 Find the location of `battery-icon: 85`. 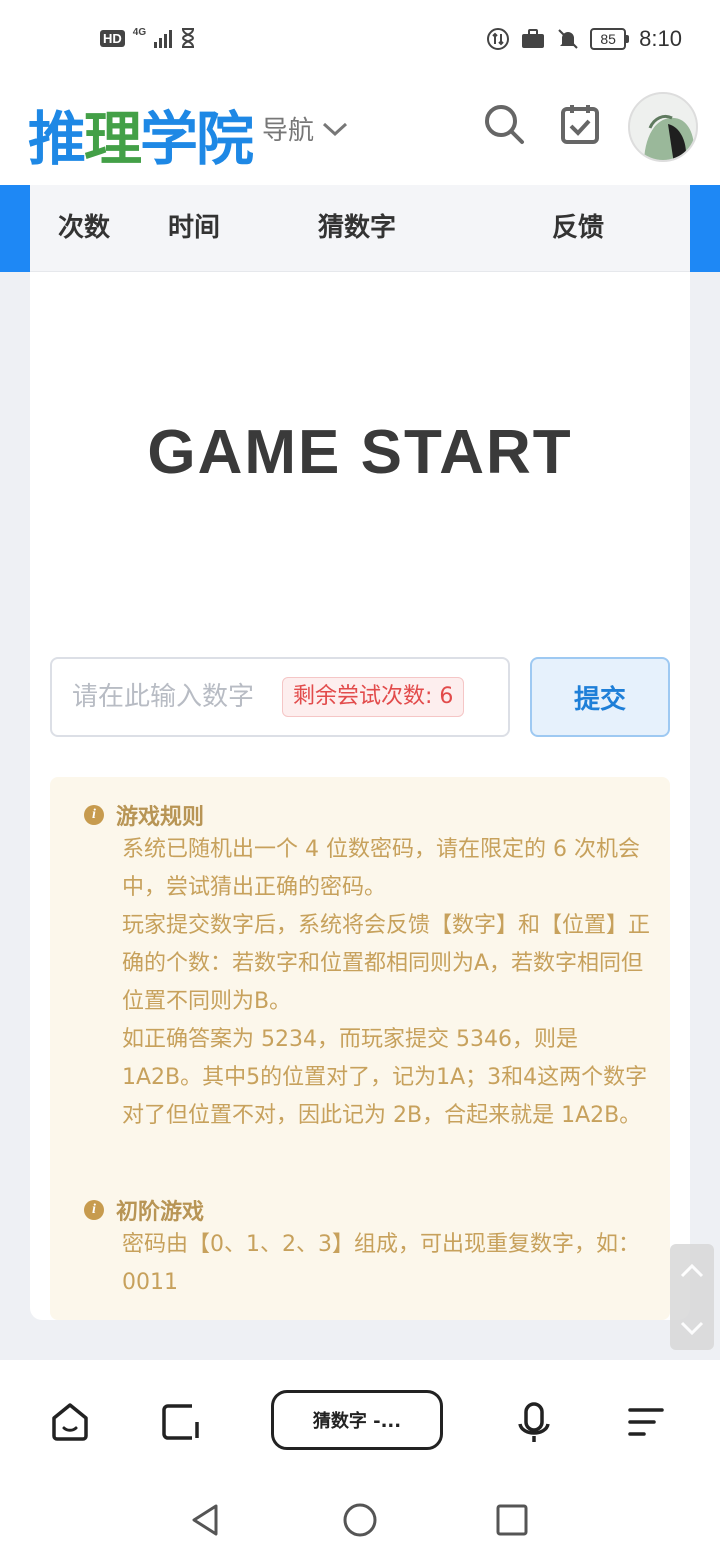

battery-icon: 85 is located at coordinates (610, 39).